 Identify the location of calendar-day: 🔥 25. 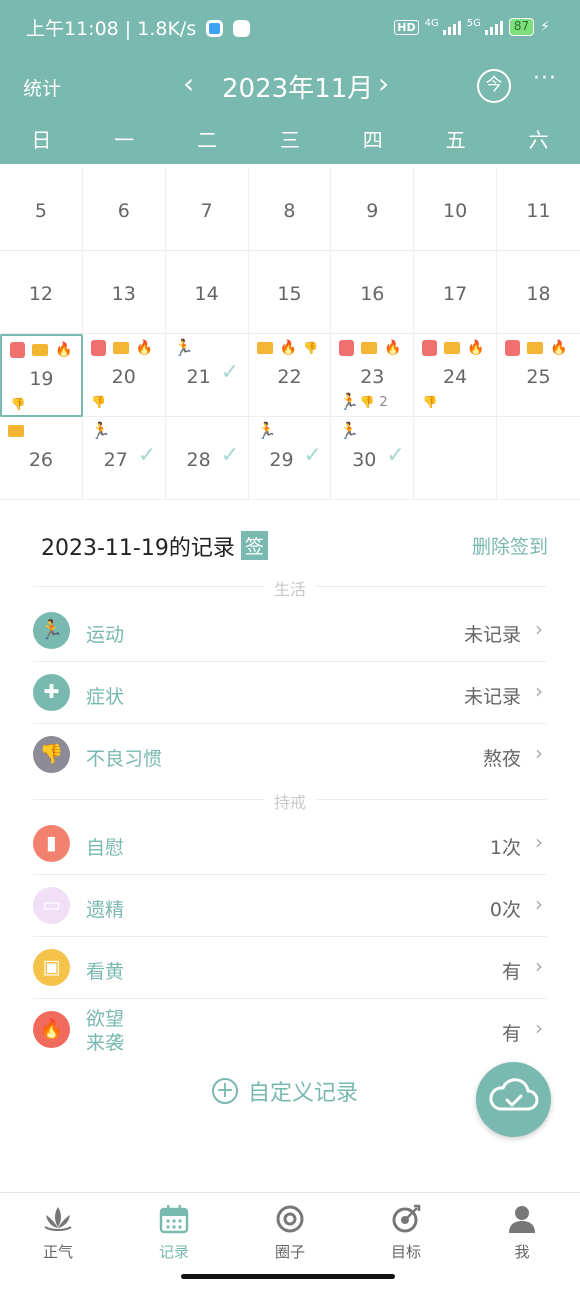
(538, 375).